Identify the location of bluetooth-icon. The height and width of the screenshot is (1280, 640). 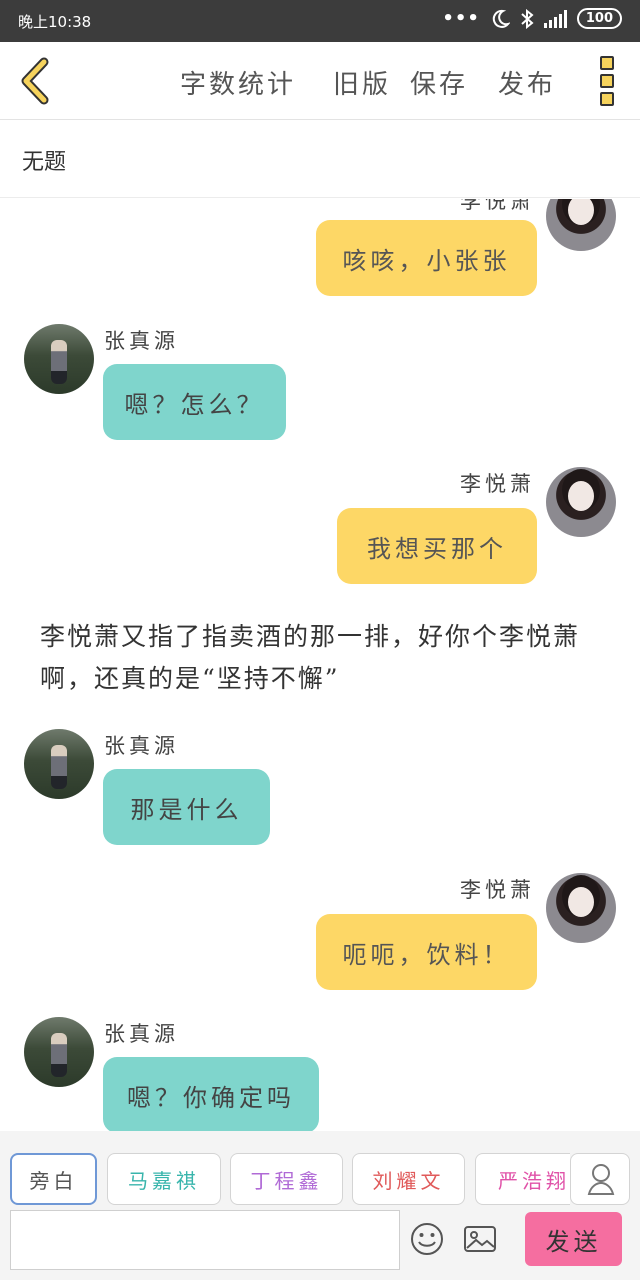
(527, 18).